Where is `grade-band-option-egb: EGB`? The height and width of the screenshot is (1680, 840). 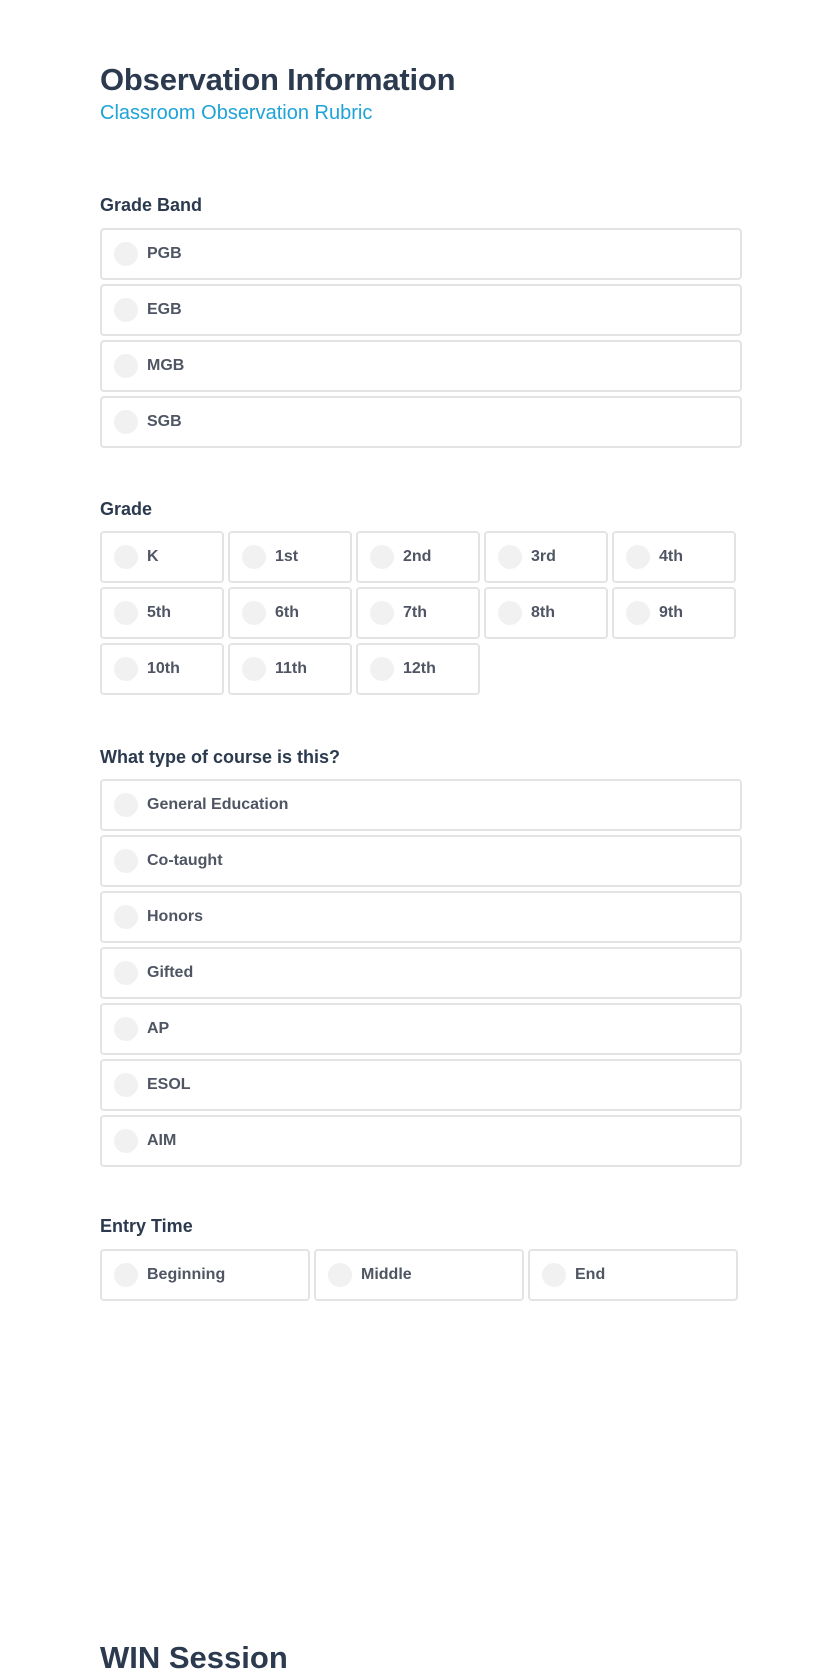
grade-band-option-egb: EGB is located at coordinates (421, 310).